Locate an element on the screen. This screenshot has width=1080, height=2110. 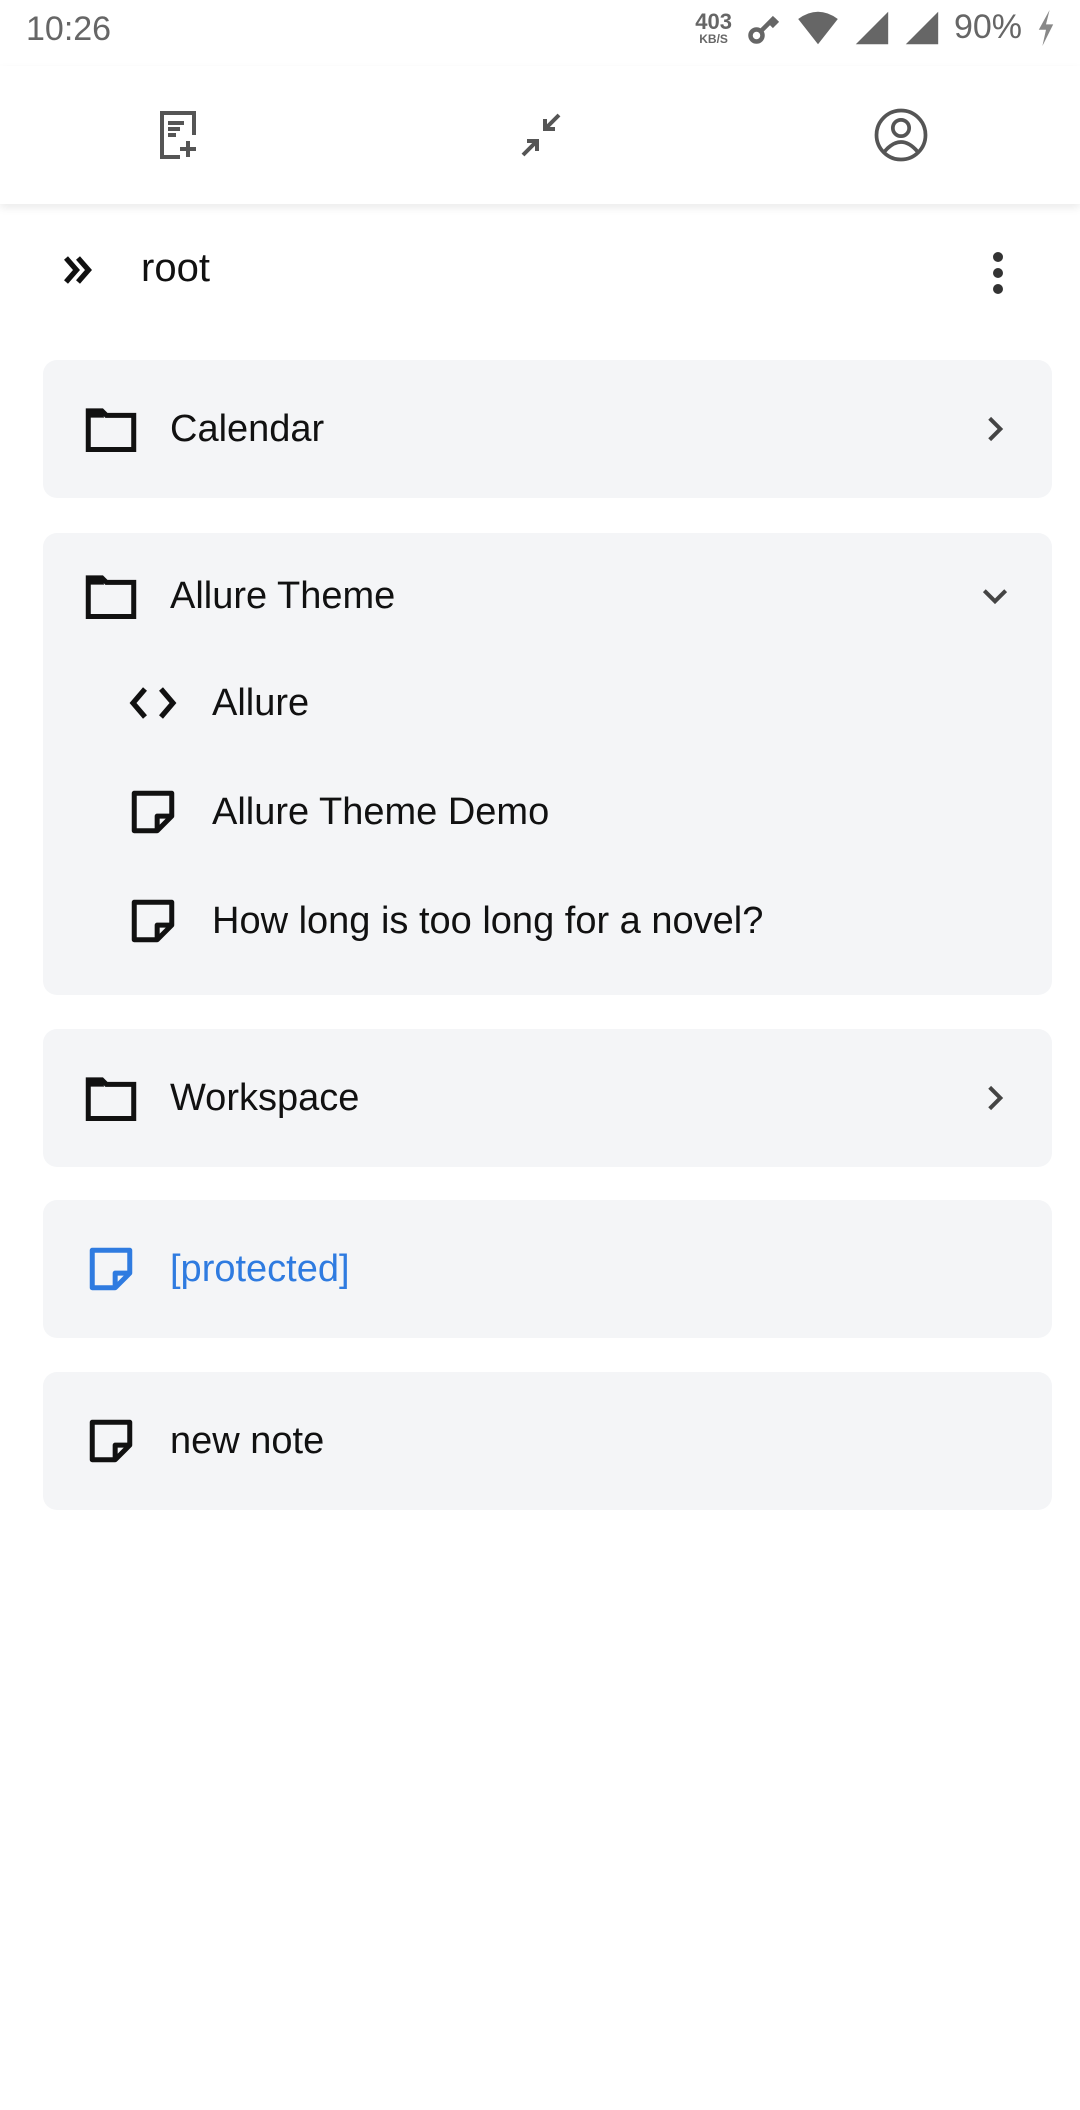
account-icon is located at coordinates (901, 135).